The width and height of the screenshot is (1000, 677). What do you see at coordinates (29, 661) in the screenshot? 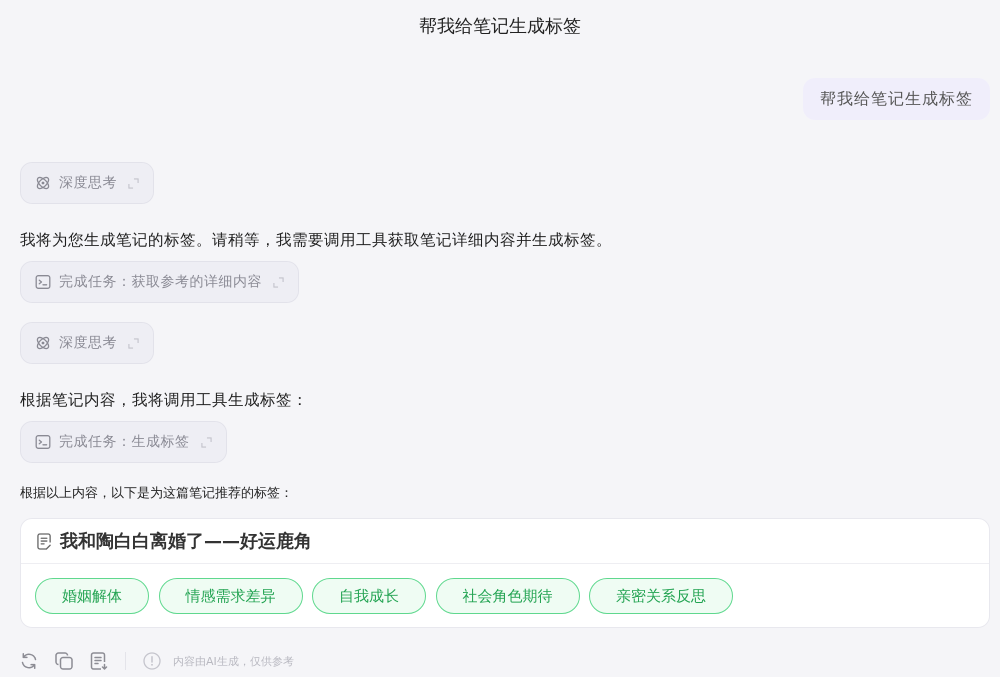
I see `refresh-icon` at bounding box center [29, 661].